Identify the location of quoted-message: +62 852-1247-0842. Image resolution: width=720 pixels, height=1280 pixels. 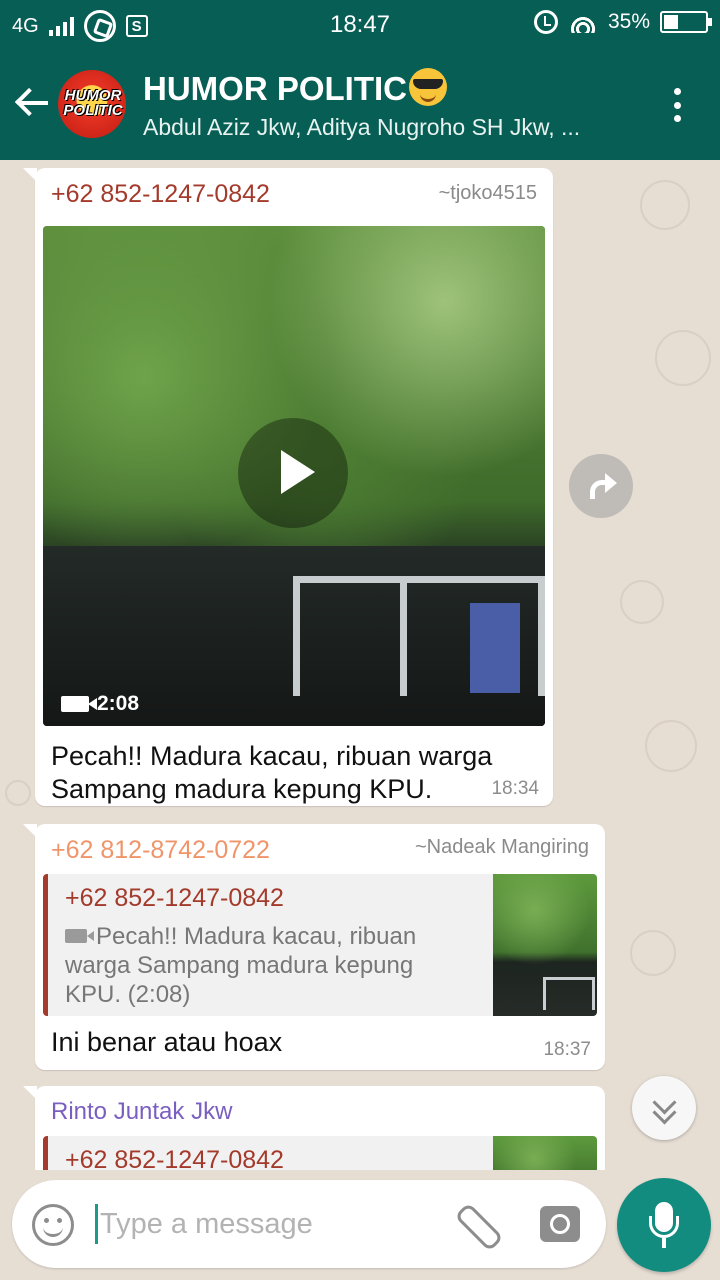
(320, 1153).